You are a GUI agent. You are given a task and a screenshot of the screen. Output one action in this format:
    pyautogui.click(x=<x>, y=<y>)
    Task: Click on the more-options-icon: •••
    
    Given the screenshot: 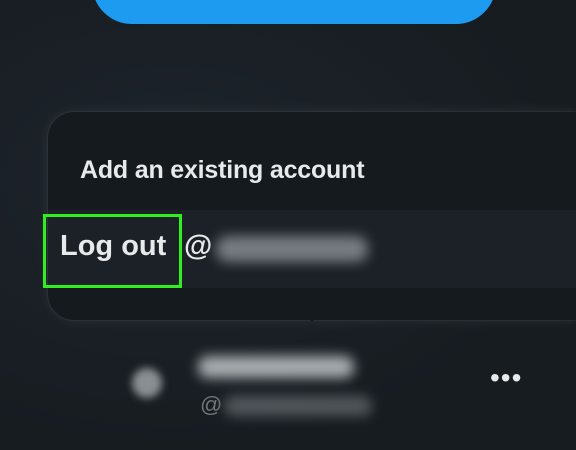 What is the action you would take?
    pyautogui.click(x=506, y=378)
    